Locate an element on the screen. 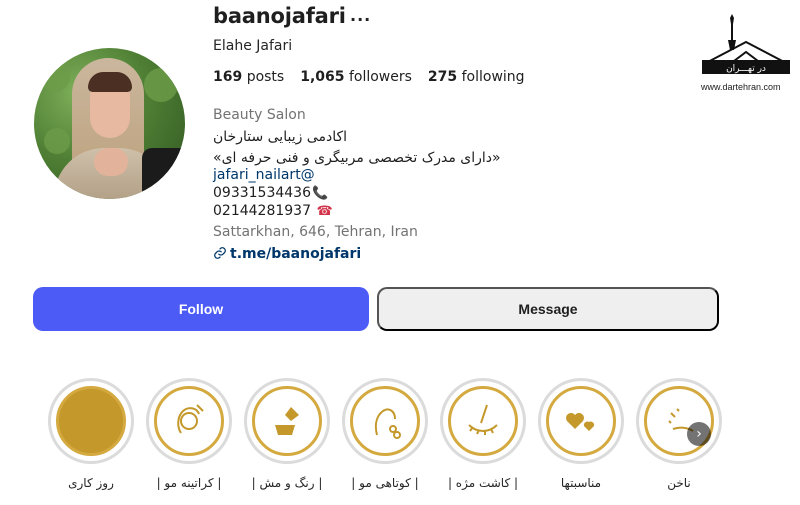  story-highlight: | کاشت مژه | is located at coordinates (483, 434).